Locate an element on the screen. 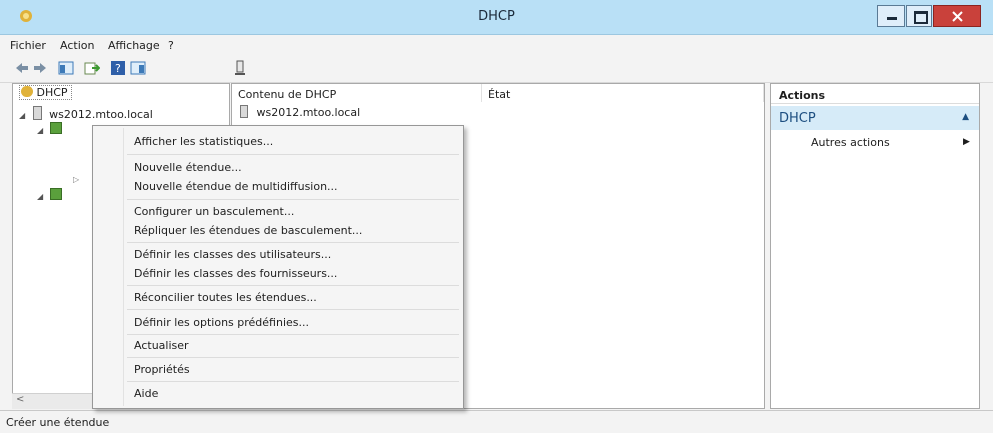  action-more-actions-label: Autres actions is located at coordinates (850, 142).